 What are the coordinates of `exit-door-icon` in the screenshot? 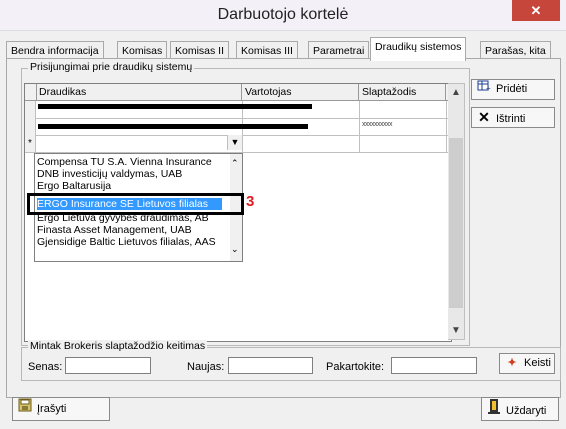 It's located at (494, 410).